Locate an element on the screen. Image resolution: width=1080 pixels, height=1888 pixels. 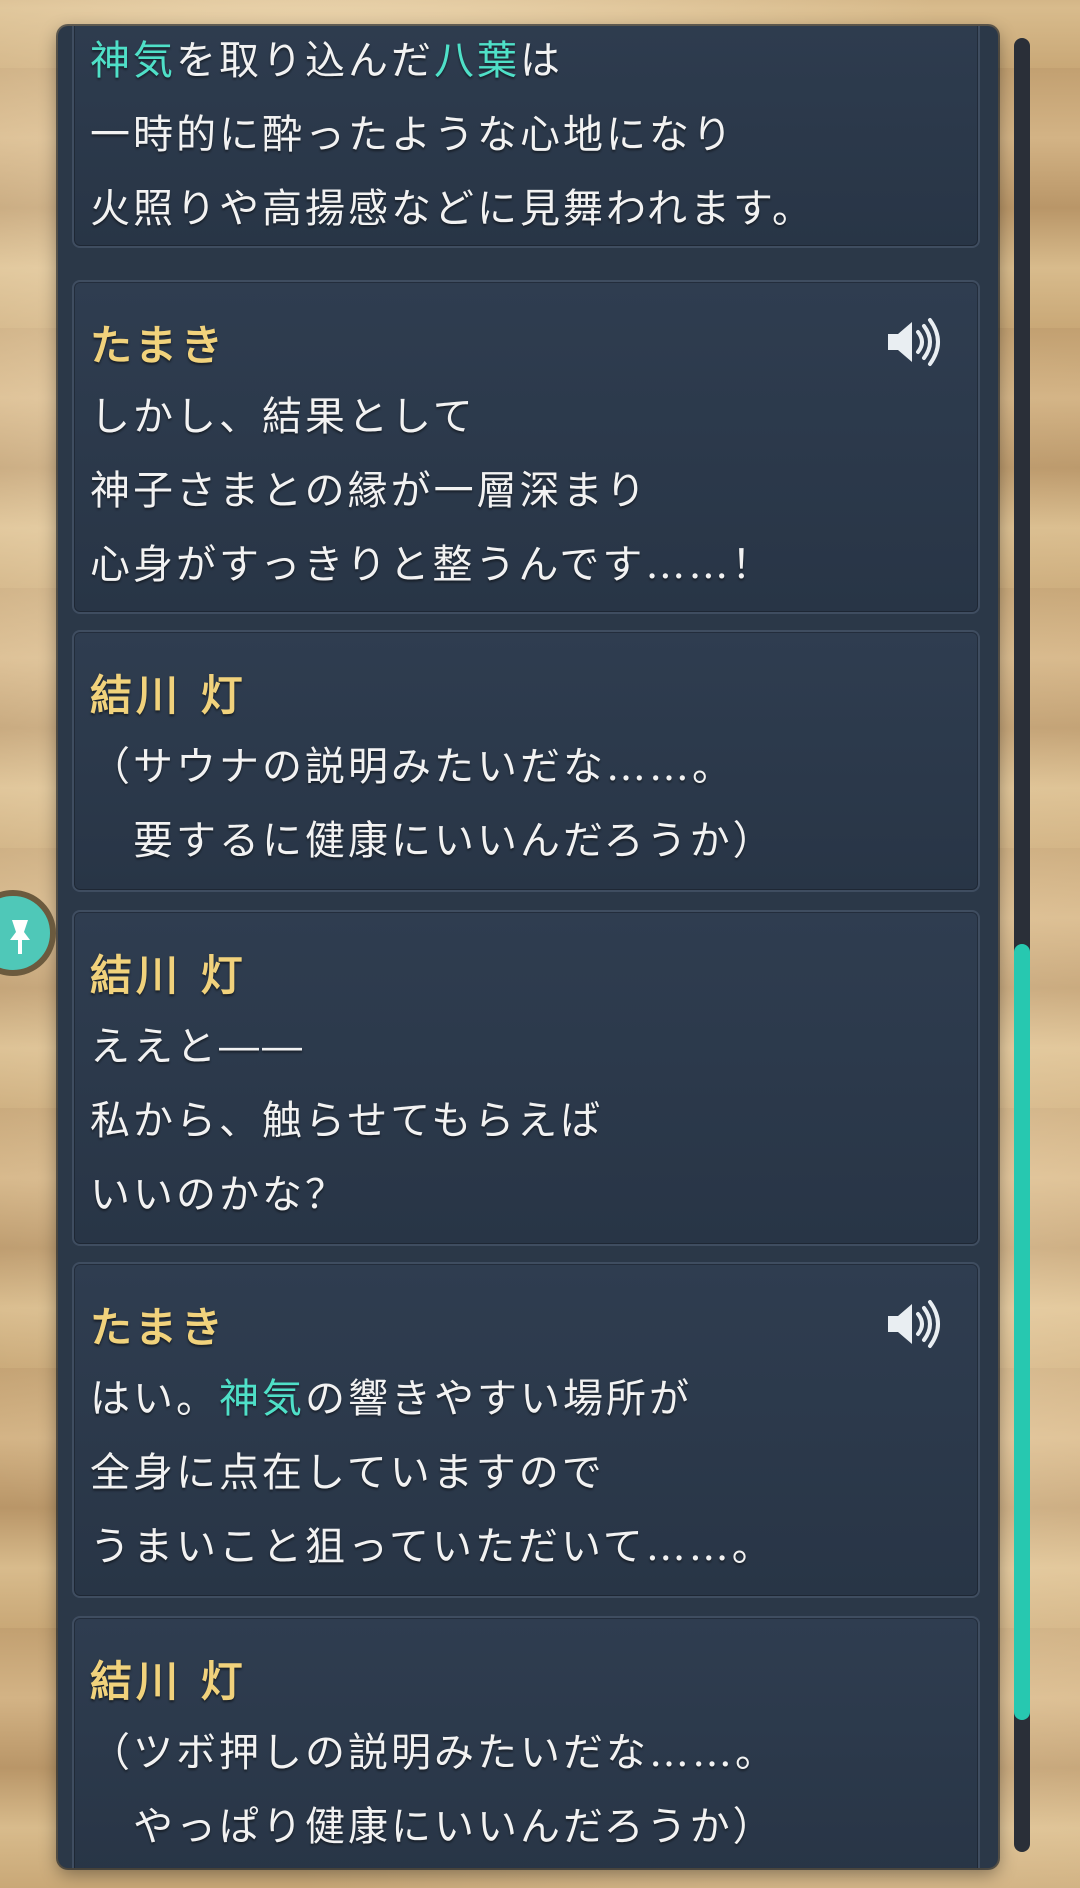
line-text: やっぱり健康にいいんだろうか） is located at coordinates (433, 1827).